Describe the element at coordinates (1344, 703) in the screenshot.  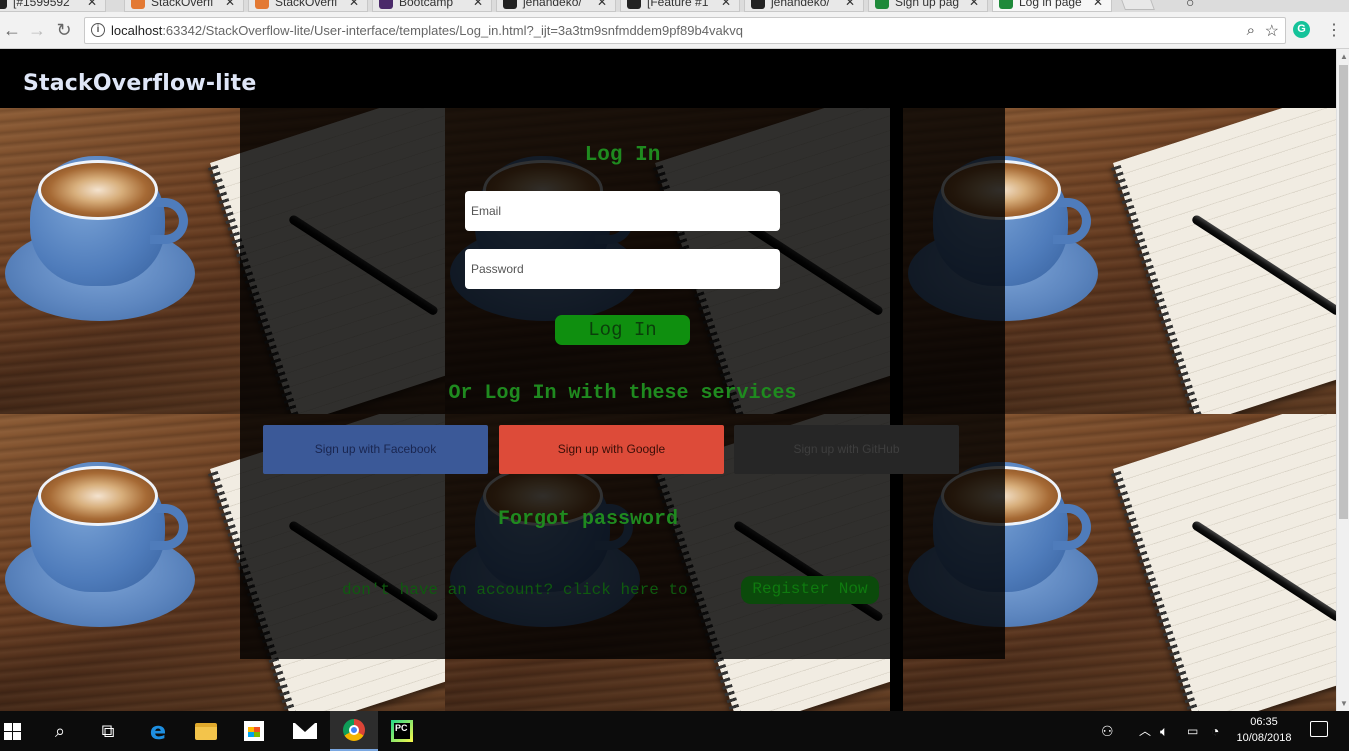
I see `scroll-down-icon: ▼` at that location.